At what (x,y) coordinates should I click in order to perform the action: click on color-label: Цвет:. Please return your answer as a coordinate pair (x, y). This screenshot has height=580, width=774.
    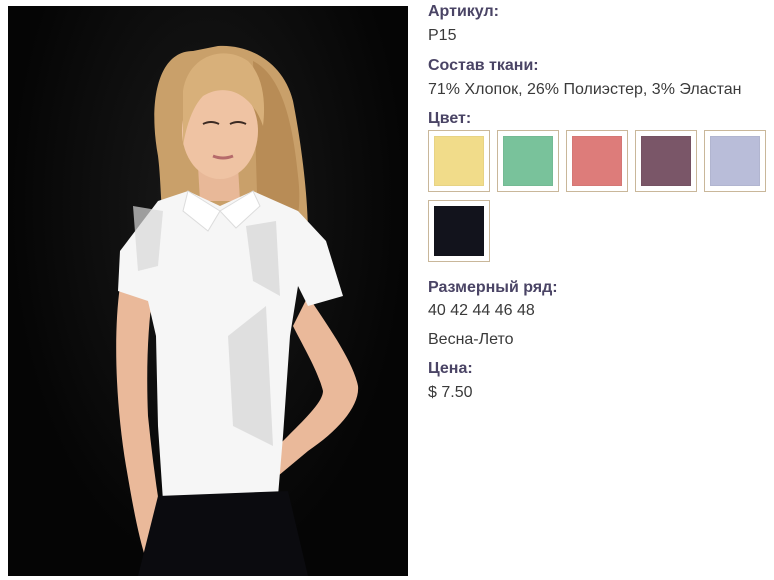
    Looking at the image, I should click on (450, 118).